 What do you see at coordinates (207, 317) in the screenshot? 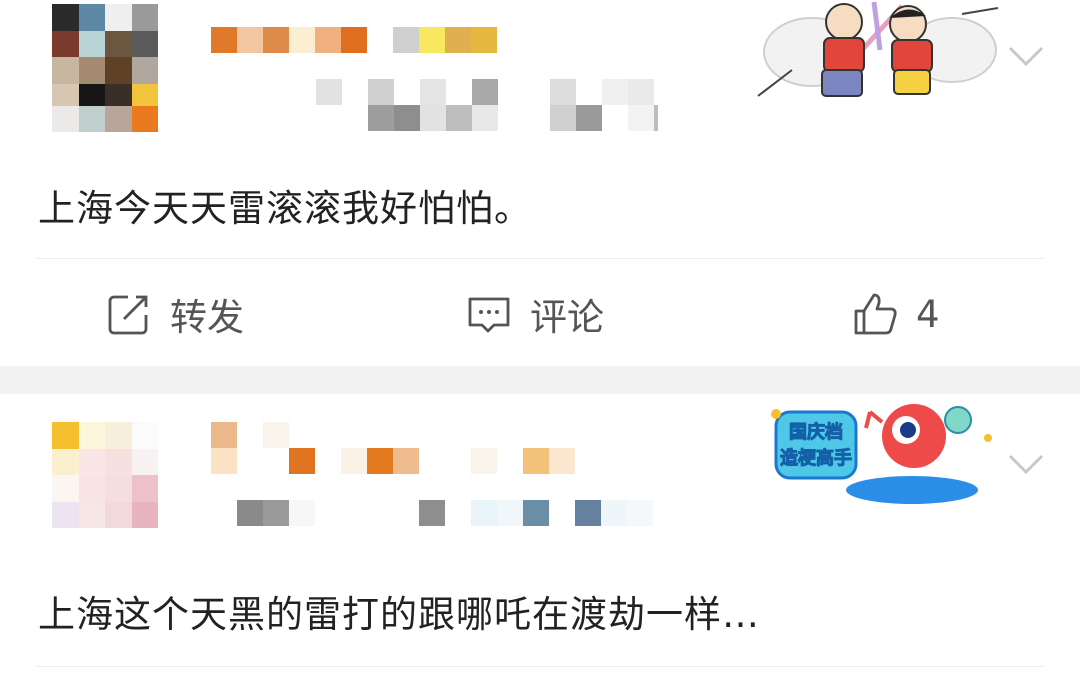
I see `repost-label: 转发` at bounding box center [207, 317].